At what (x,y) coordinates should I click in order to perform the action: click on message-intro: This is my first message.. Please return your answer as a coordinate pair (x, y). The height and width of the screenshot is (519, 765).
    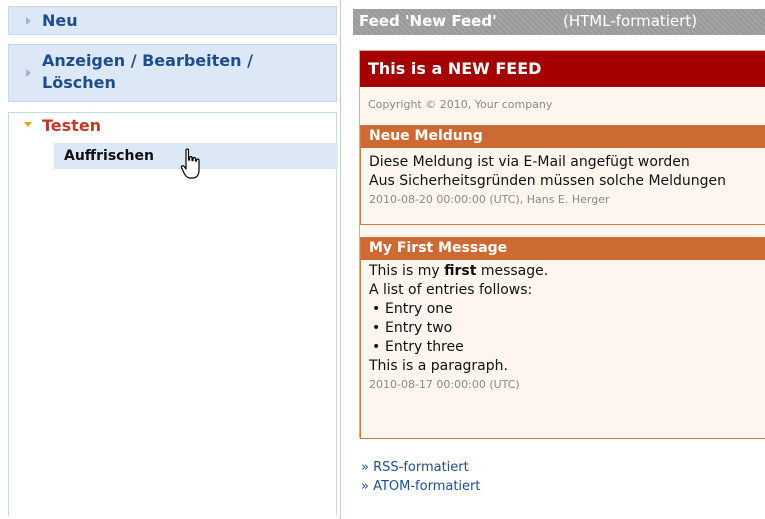
    Looking at the image, I should click on (563, 271).